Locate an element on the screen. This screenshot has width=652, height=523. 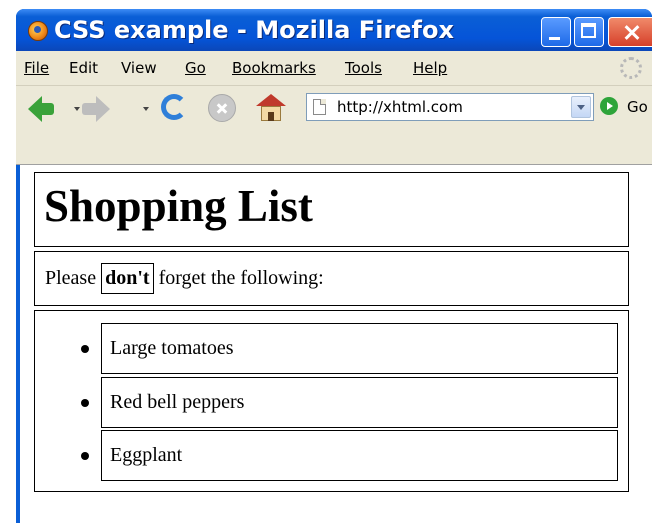
activity-throbber-icon is located at coordinates (631, 68).